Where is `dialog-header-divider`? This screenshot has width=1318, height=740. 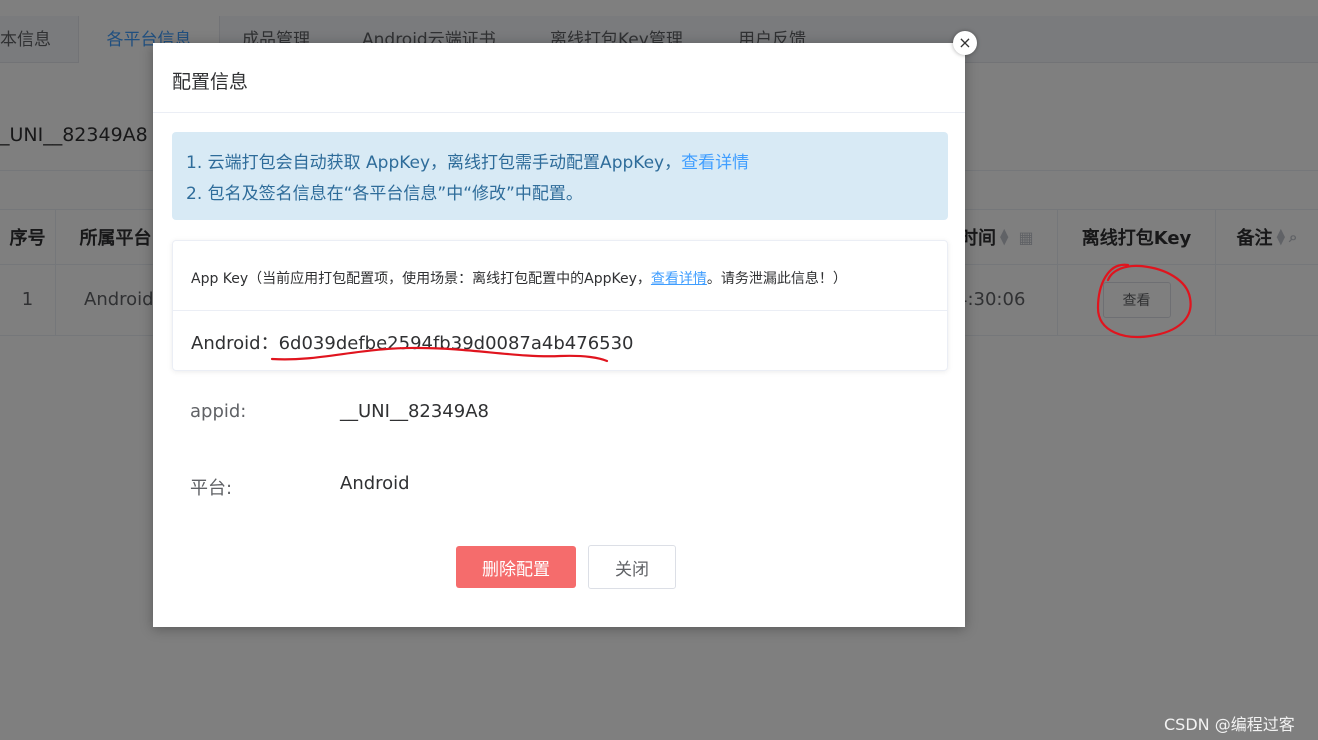 dialog-header-divider is located at coordinates (559, 112).